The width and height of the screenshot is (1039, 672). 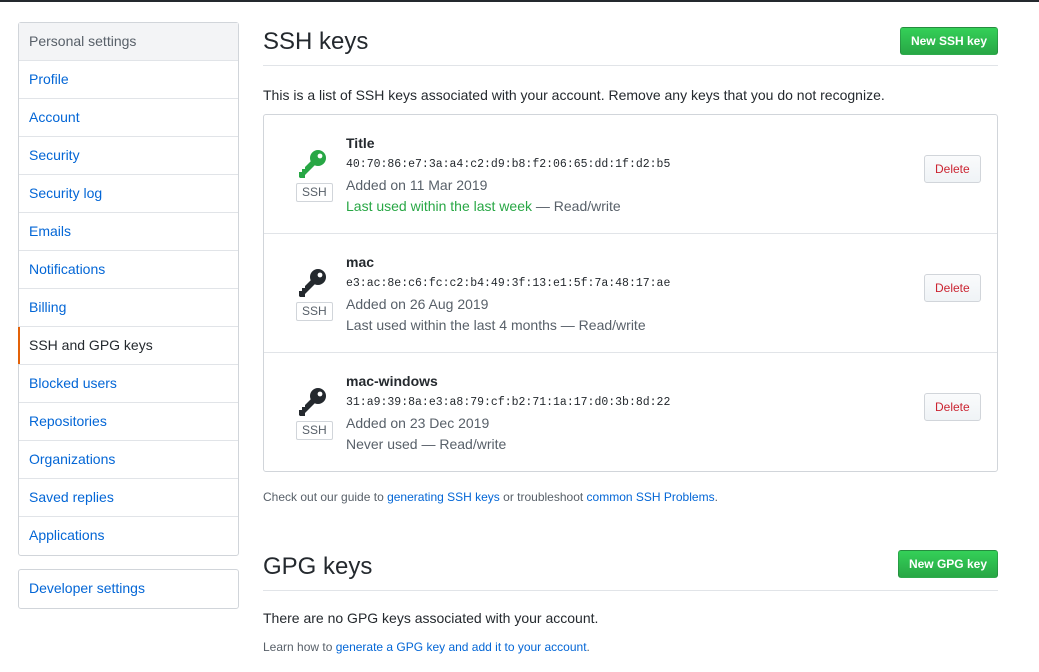 What do you see at coordinates (128, 346) in the screenshot?
I see `sidebar-item-ssh-gpg-keys: SSH and GPG keys` at bounding box center [128, 346].